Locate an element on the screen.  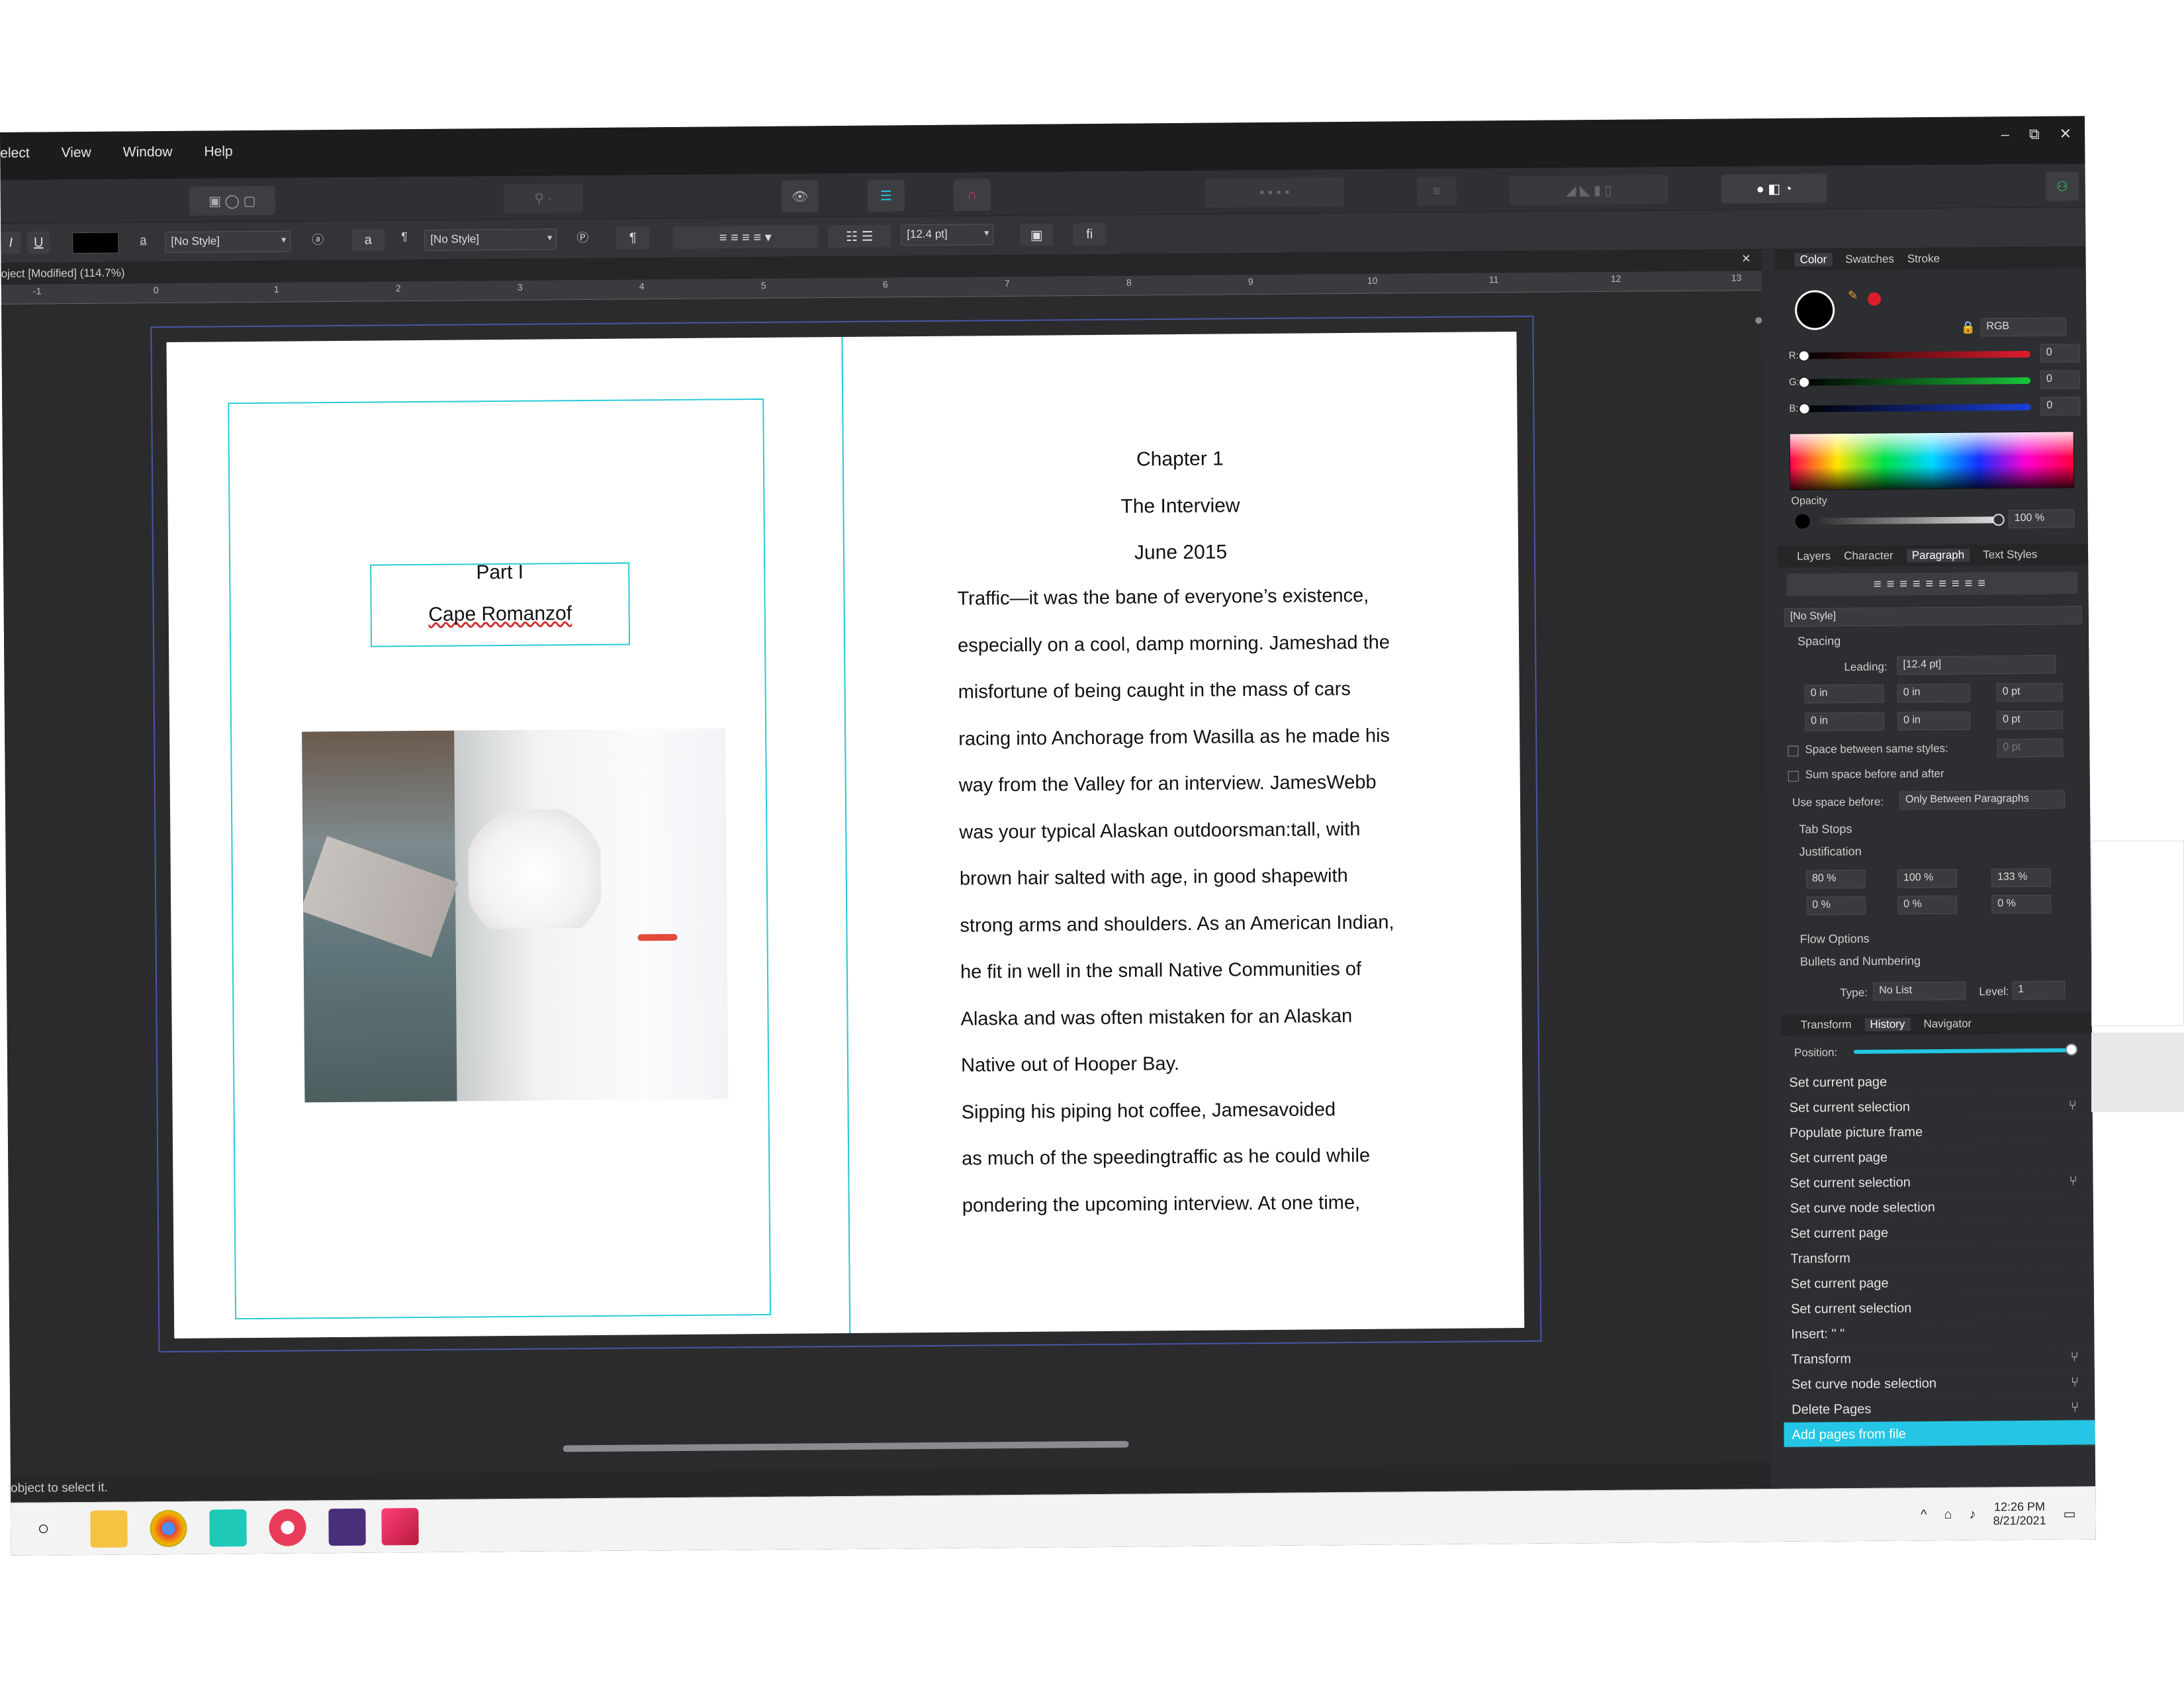
menu-view: View is located at coordinates (76, 153).